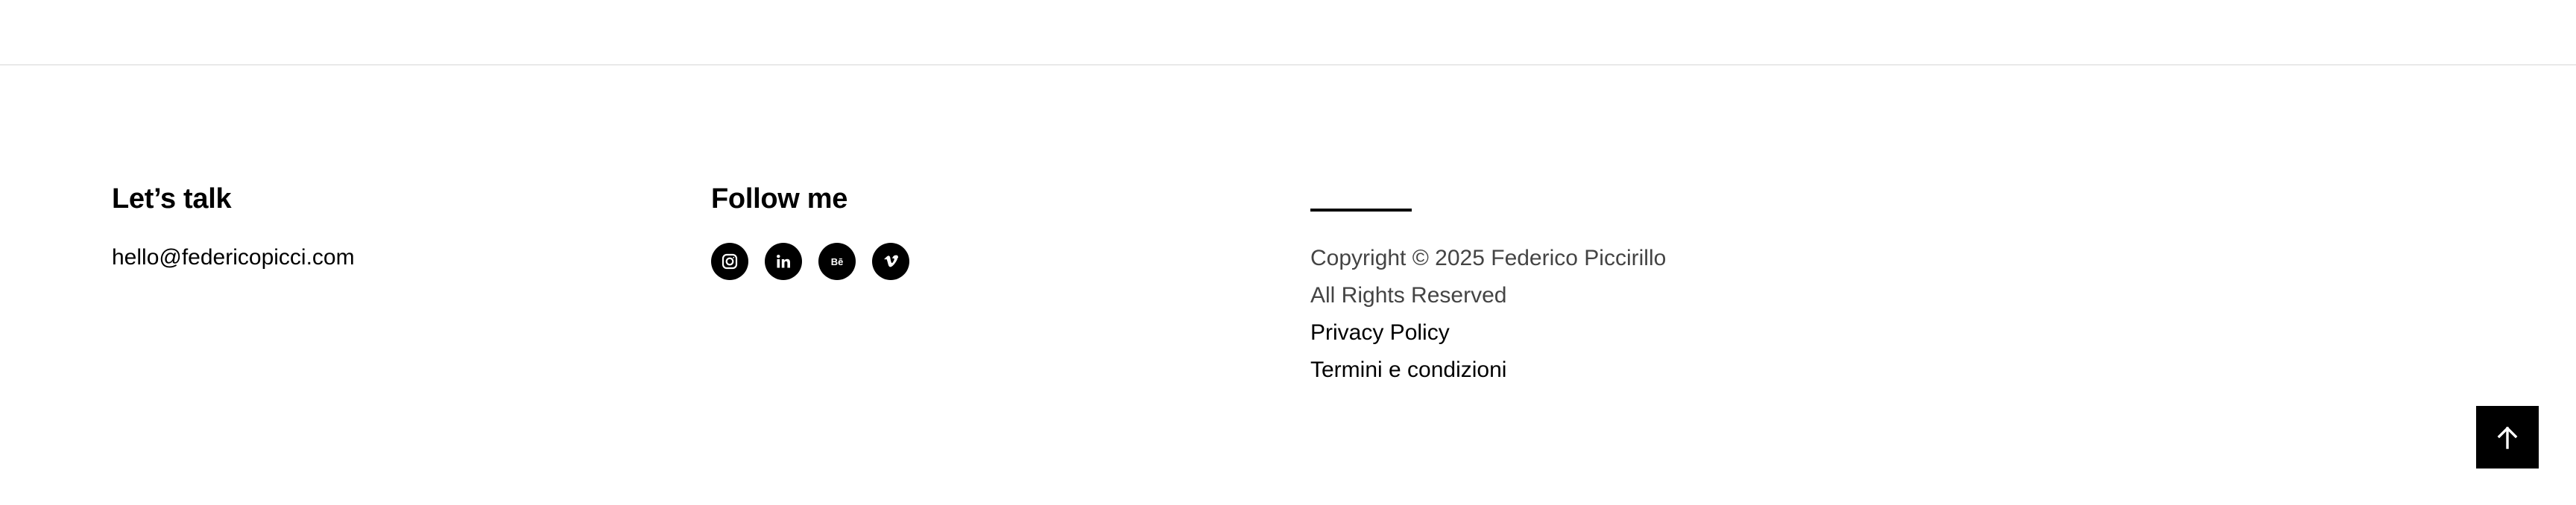 The image size is (2576, 505). Describe the element at coordinates (172, 199) in the screenshot. I see `contact-heading: Let’s talk` at that location.